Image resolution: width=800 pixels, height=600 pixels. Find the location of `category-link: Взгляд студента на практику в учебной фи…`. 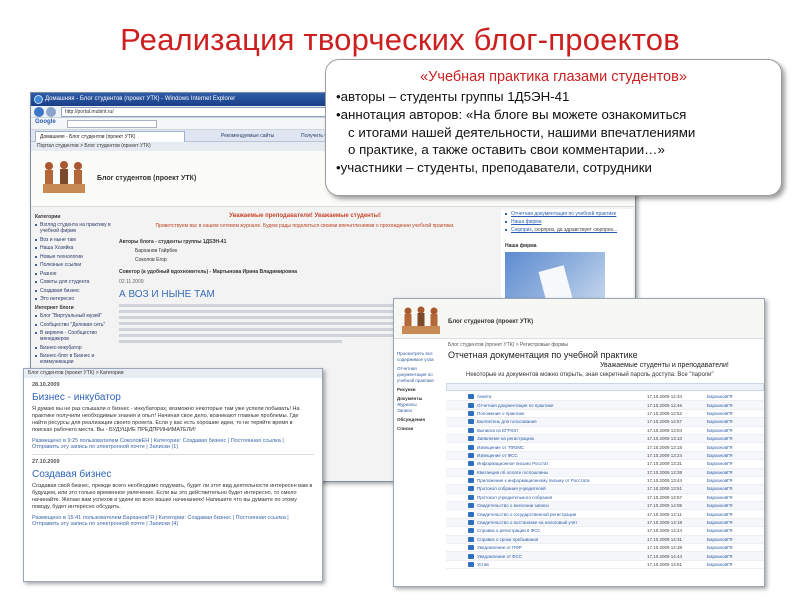

category-link: Взгляд студента на практику в учебной фи… is located at coordinates (74, 228).